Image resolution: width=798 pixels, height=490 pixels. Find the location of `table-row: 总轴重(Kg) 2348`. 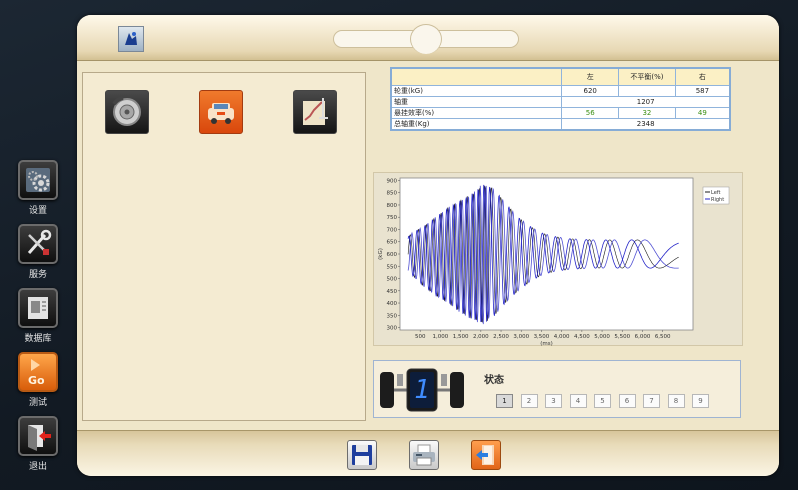

table-row: 总轴重(Kg) 2348 is located at coordinates (560, 123).